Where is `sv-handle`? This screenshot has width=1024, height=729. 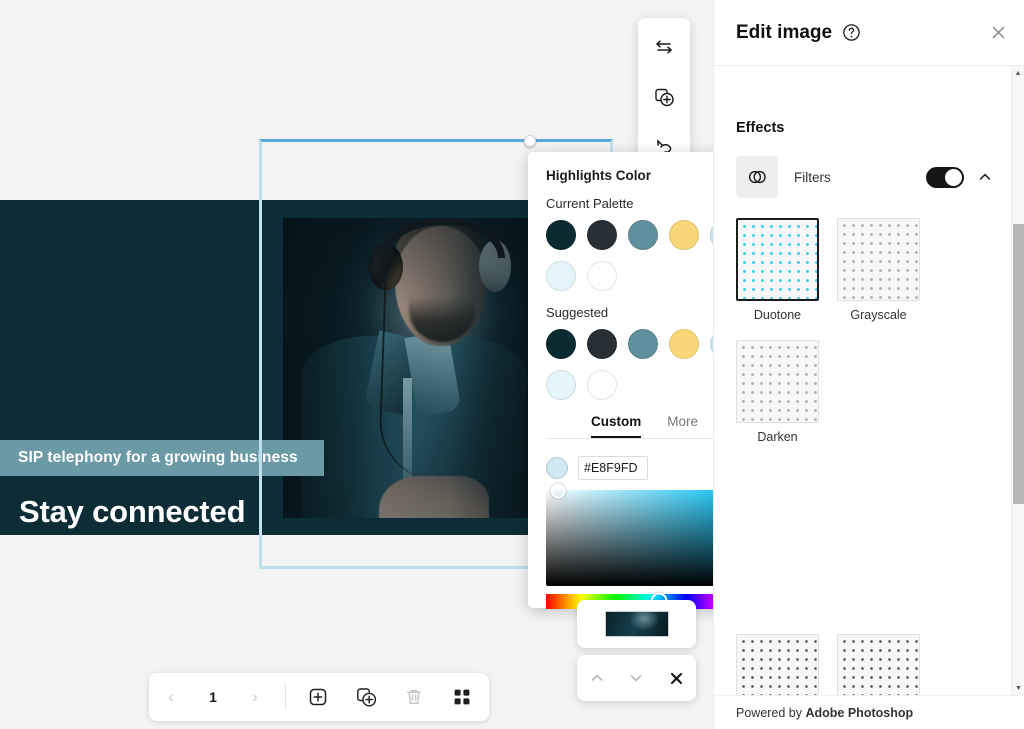 sv-handle is located at coordinates (558, 491).